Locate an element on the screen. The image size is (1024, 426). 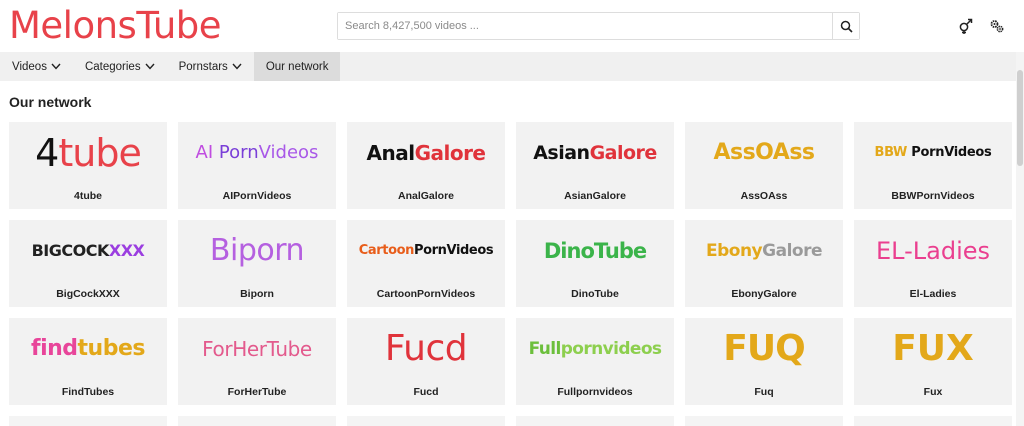
site-name: Fucd is located at coordinates (426, 392).